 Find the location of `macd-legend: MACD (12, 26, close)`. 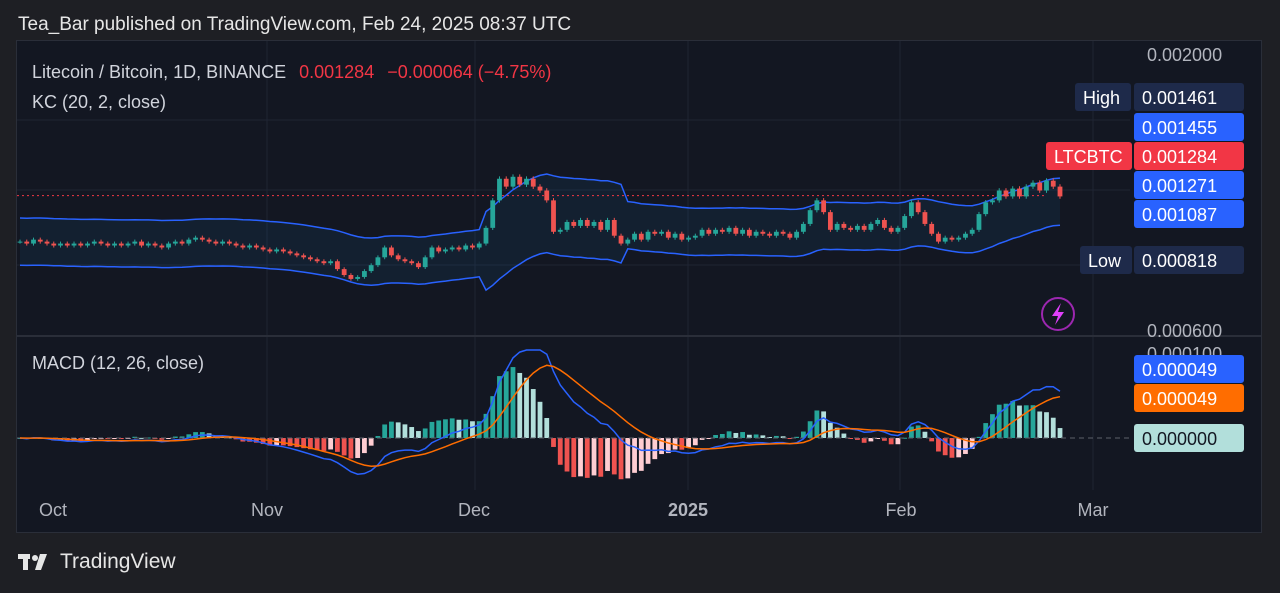

macd-legend: MACD (12, 26, close) is located at coordinates (118, 363).